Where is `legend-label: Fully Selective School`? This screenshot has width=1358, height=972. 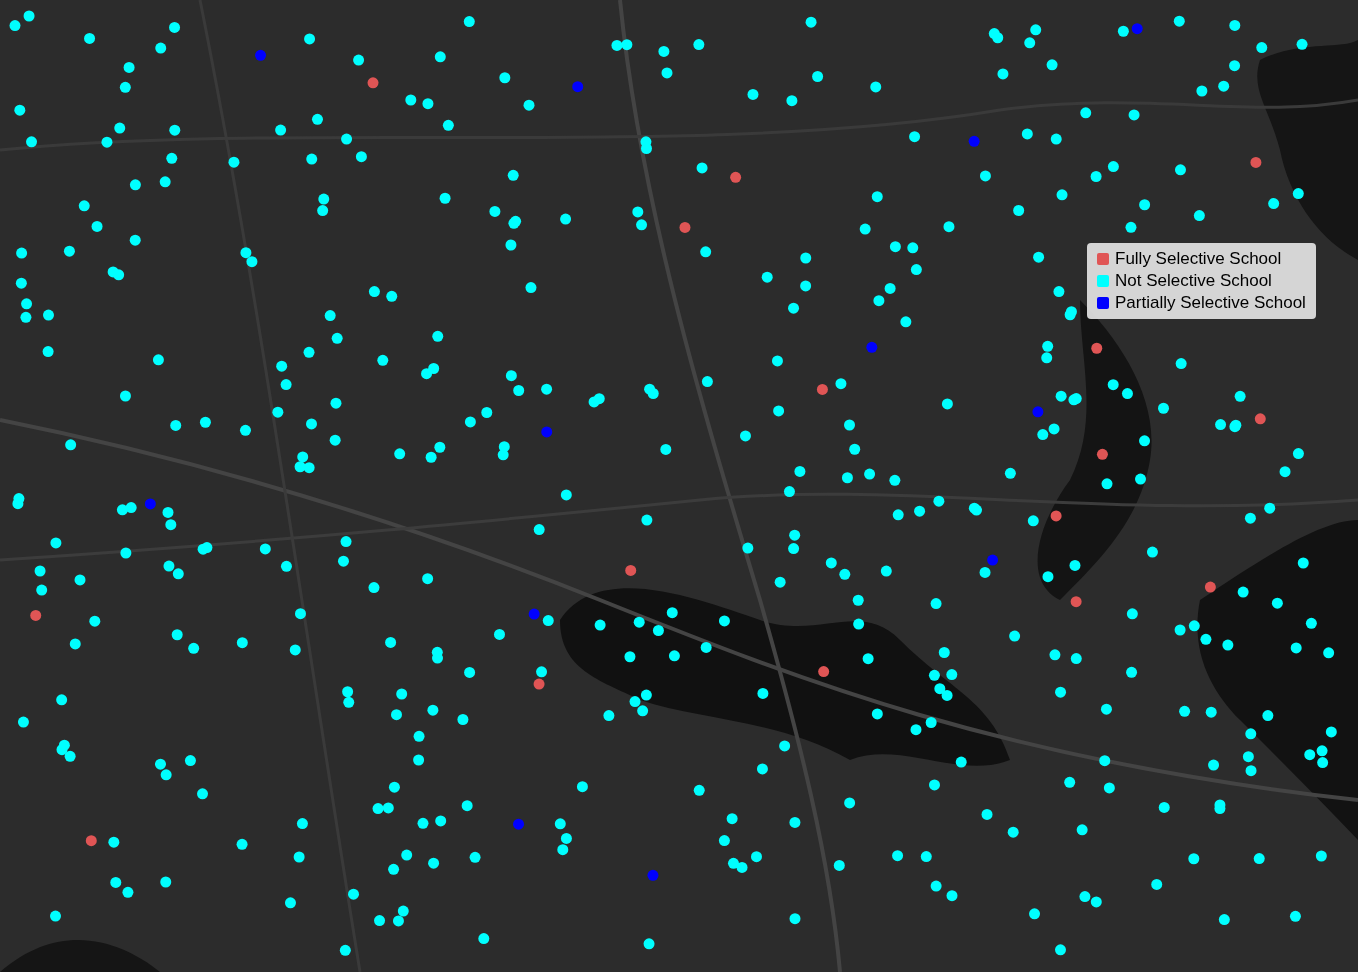
legend-label: Fully Selective School is located at coordinates (1198, 259).